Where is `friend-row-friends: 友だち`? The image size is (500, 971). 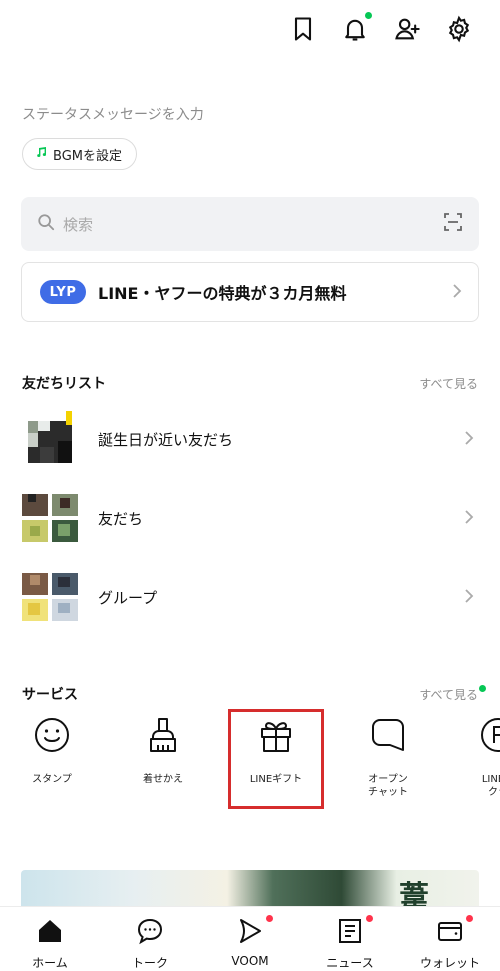 friend-row-friends: 友だち is located at coordinates (250, 518).